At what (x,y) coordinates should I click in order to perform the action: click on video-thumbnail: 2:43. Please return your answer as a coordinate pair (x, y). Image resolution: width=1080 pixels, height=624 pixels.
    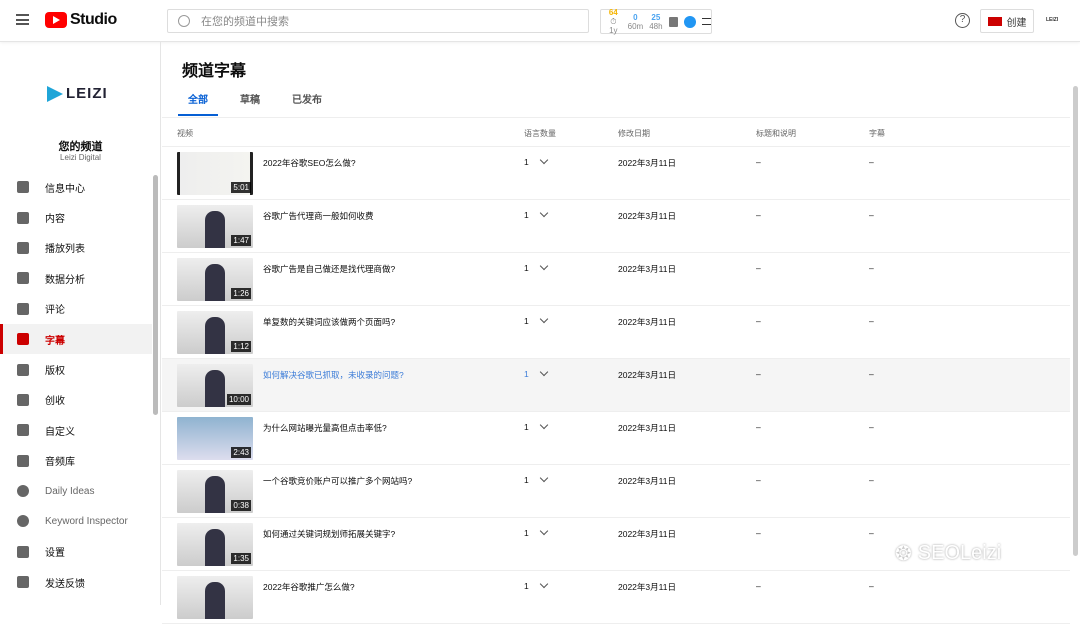
    Looking at the image, I should click on (215, 438).